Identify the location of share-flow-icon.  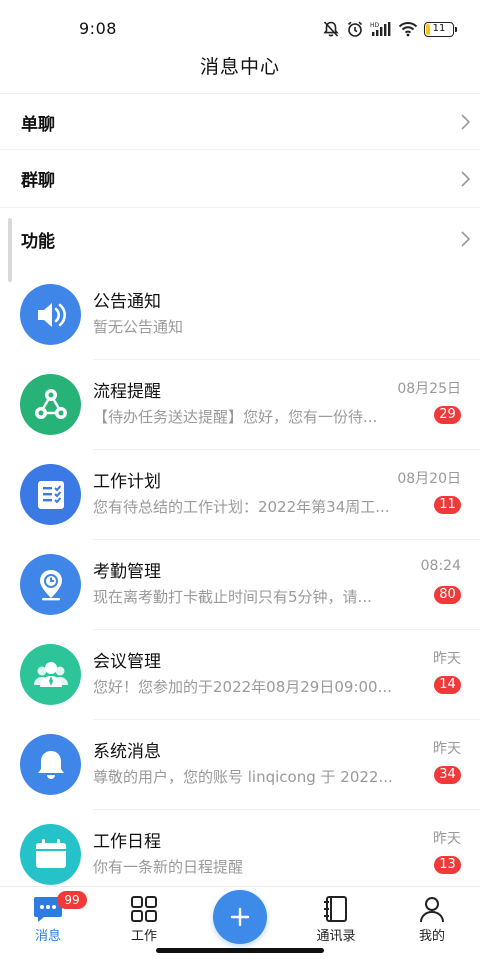
(50, 404).